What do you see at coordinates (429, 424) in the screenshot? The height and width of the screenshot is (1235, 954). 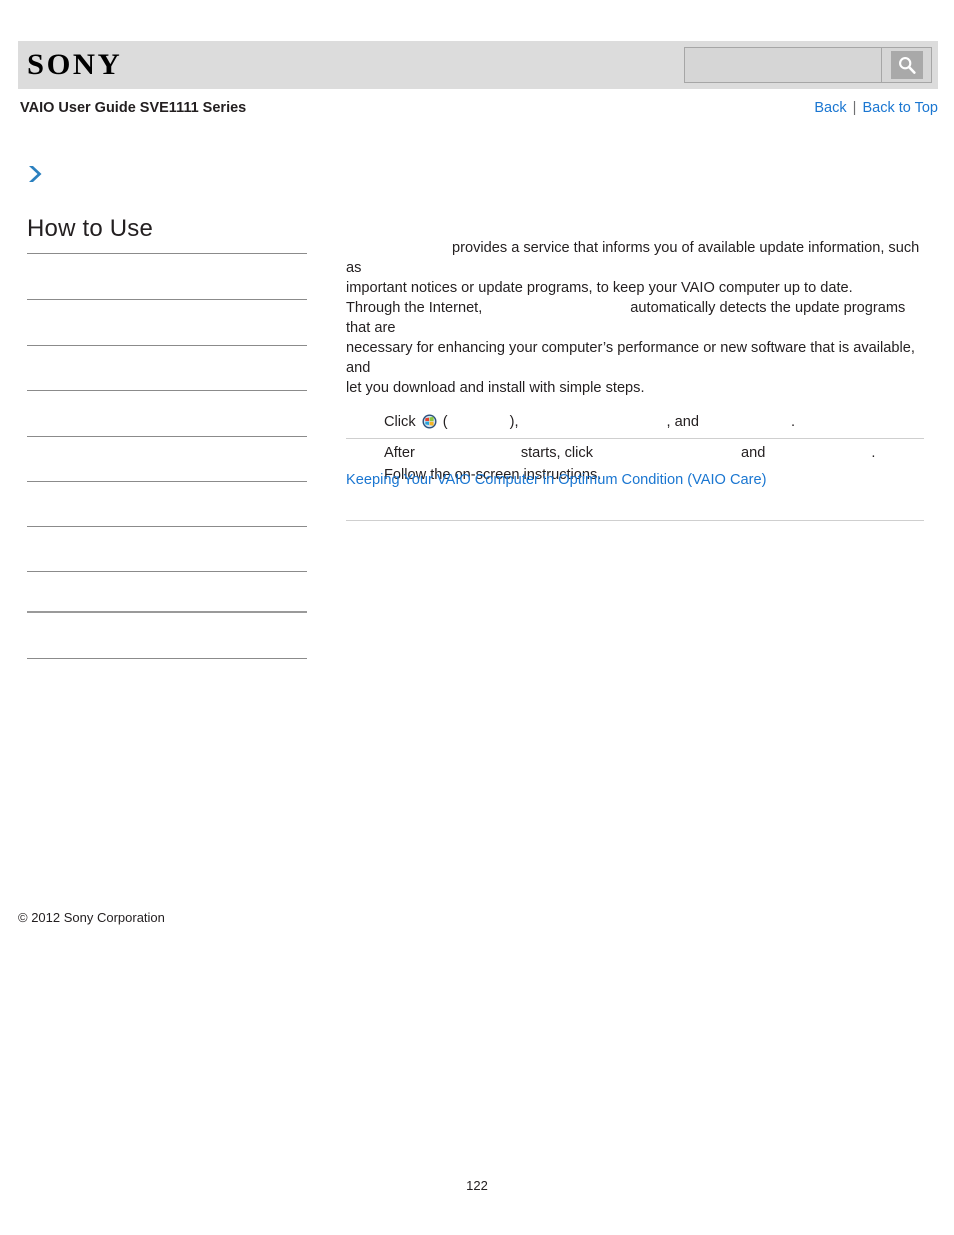 I see `windows-start-orb-icon` at bounding box center [429, 424].